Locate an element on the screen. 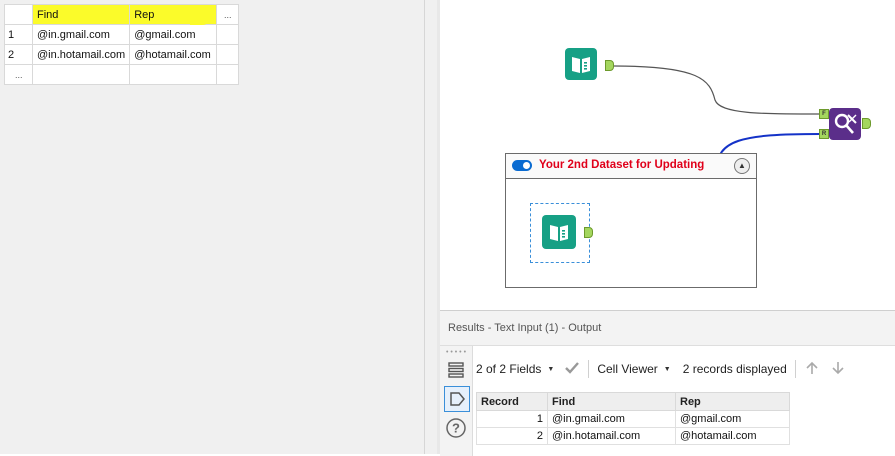  results-side-rail: • • • • • ? is located at coordinates (456, 401).